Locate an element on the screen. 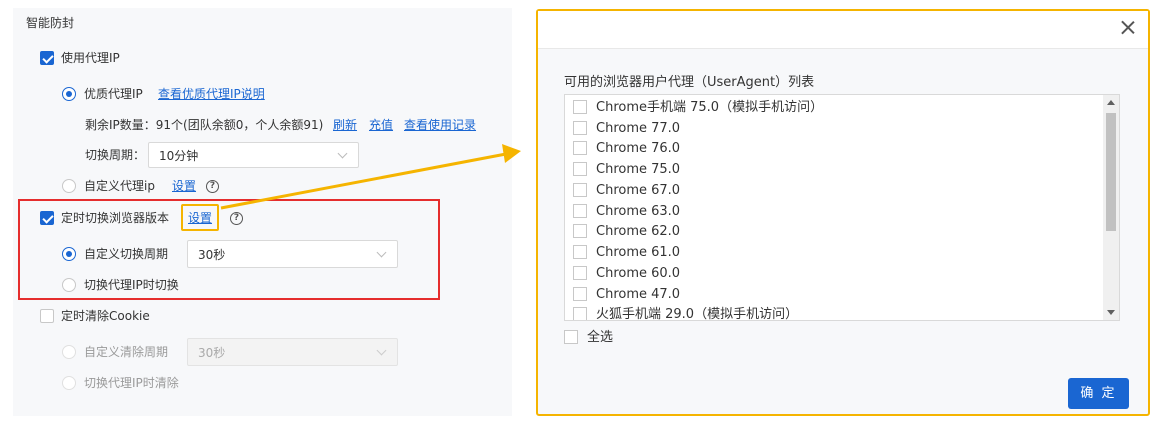 This screenshot has width=1159, height=428. user-agent-label: Chrome 63.0 is located at coordinates (638, 211).